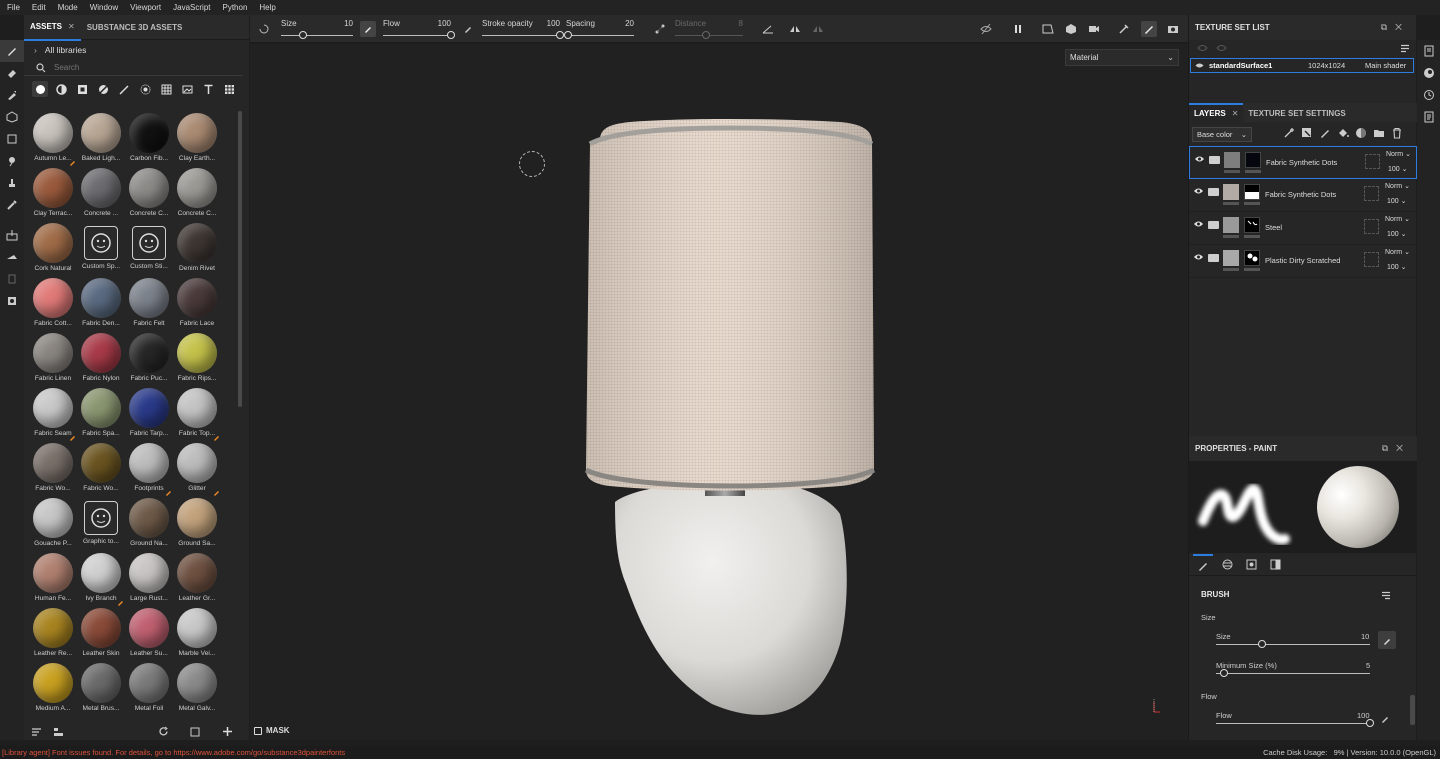  I want to click on geometry-mask-tool, so click(12, 117).